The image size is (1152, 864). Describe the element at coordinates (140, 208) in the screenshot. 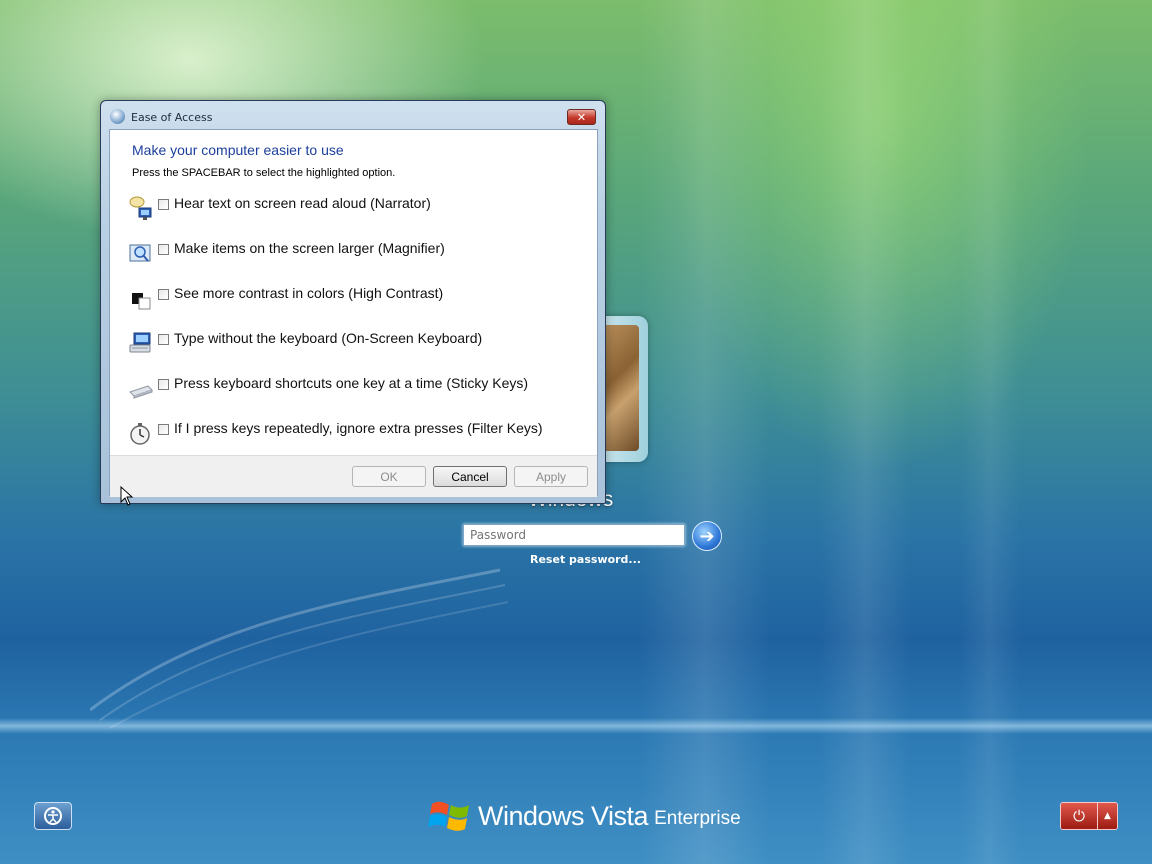

I see `narrator-icon` at that location.